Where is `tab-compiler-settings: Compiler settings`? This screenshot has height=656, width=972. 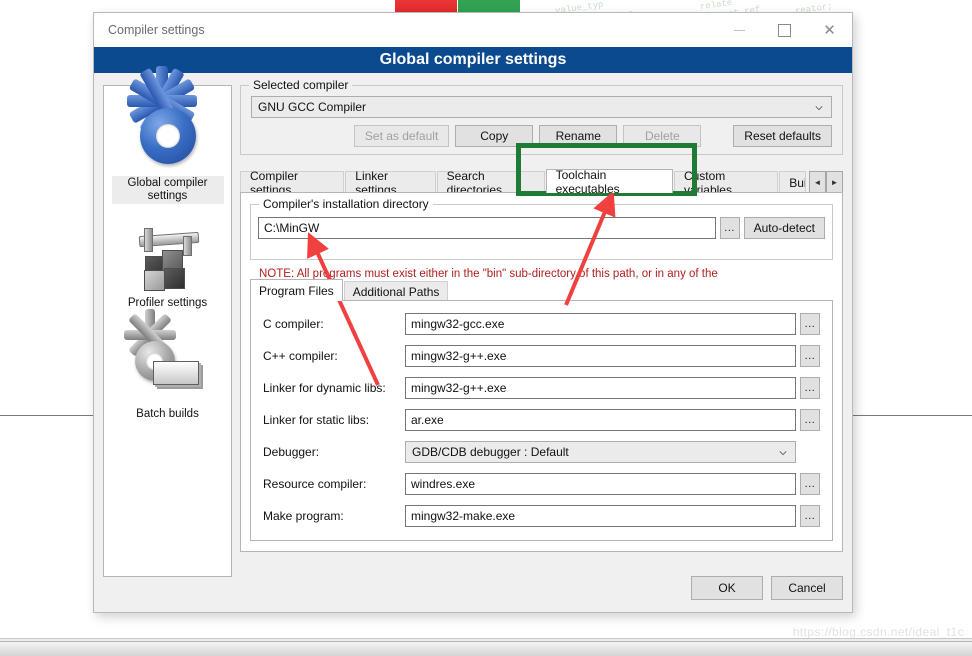
tab-compiler-settings: Compiler settings is located at coordinates (292, 183).